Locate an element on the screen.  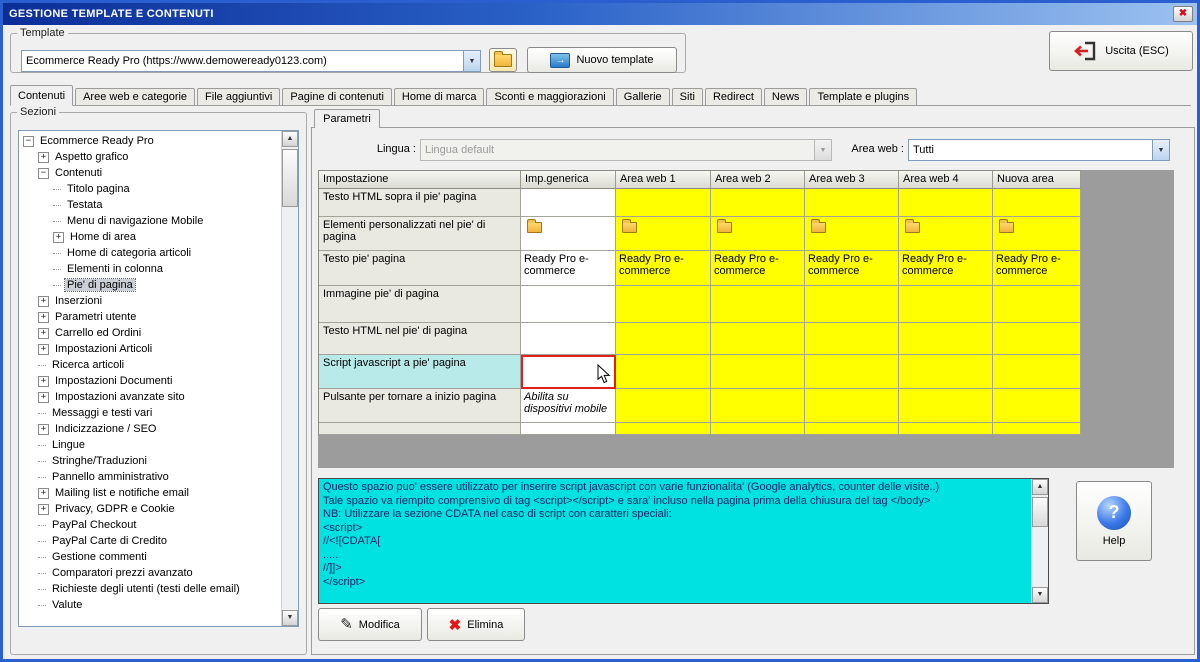
tree-scroll-thumb is located at coordinates (290, 178).